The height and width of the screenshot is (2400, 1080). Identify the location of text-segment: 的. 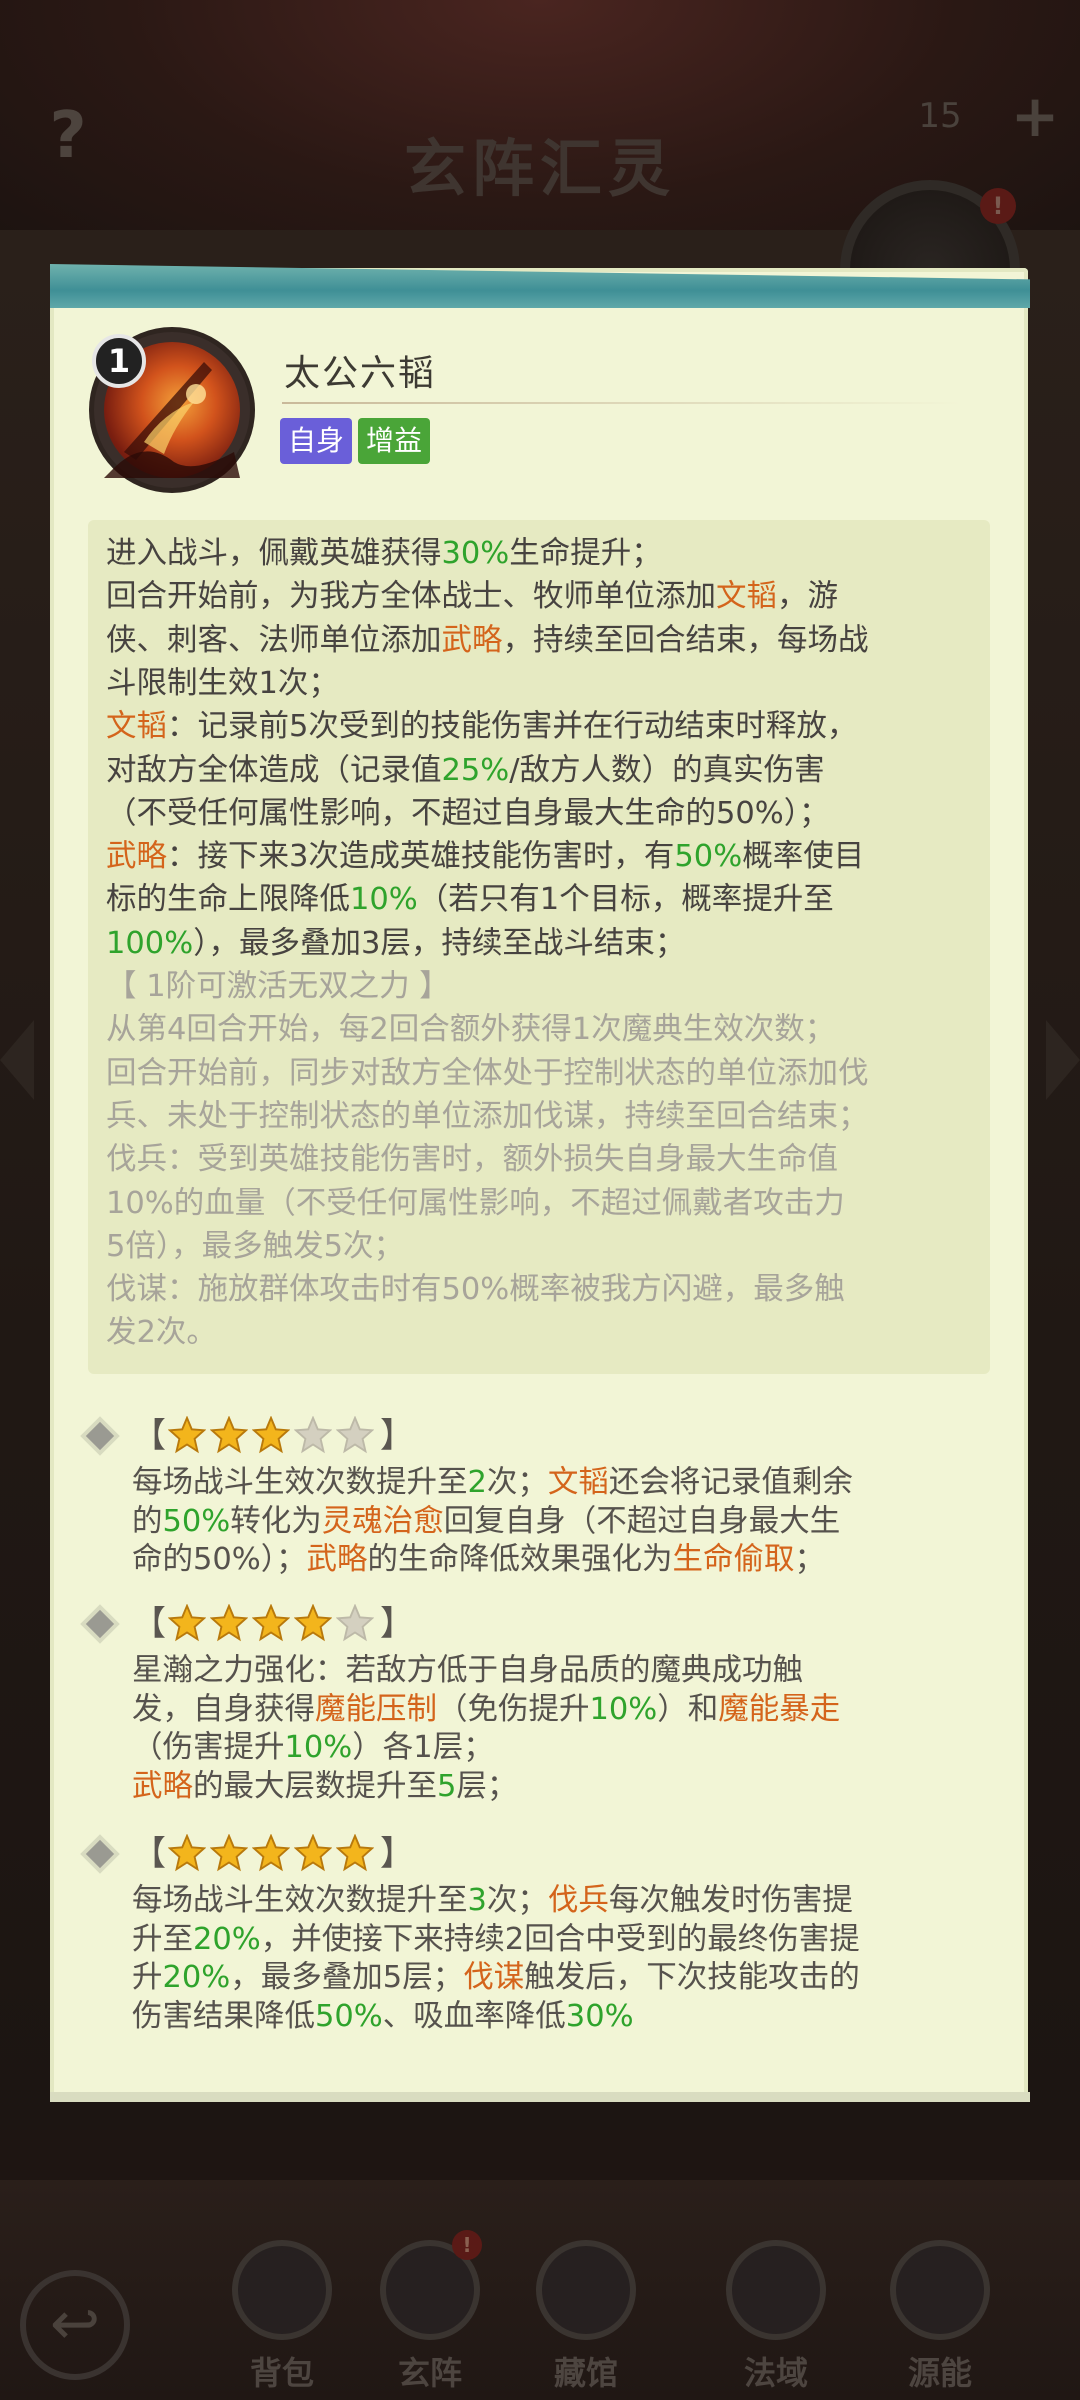
(147, 1521).